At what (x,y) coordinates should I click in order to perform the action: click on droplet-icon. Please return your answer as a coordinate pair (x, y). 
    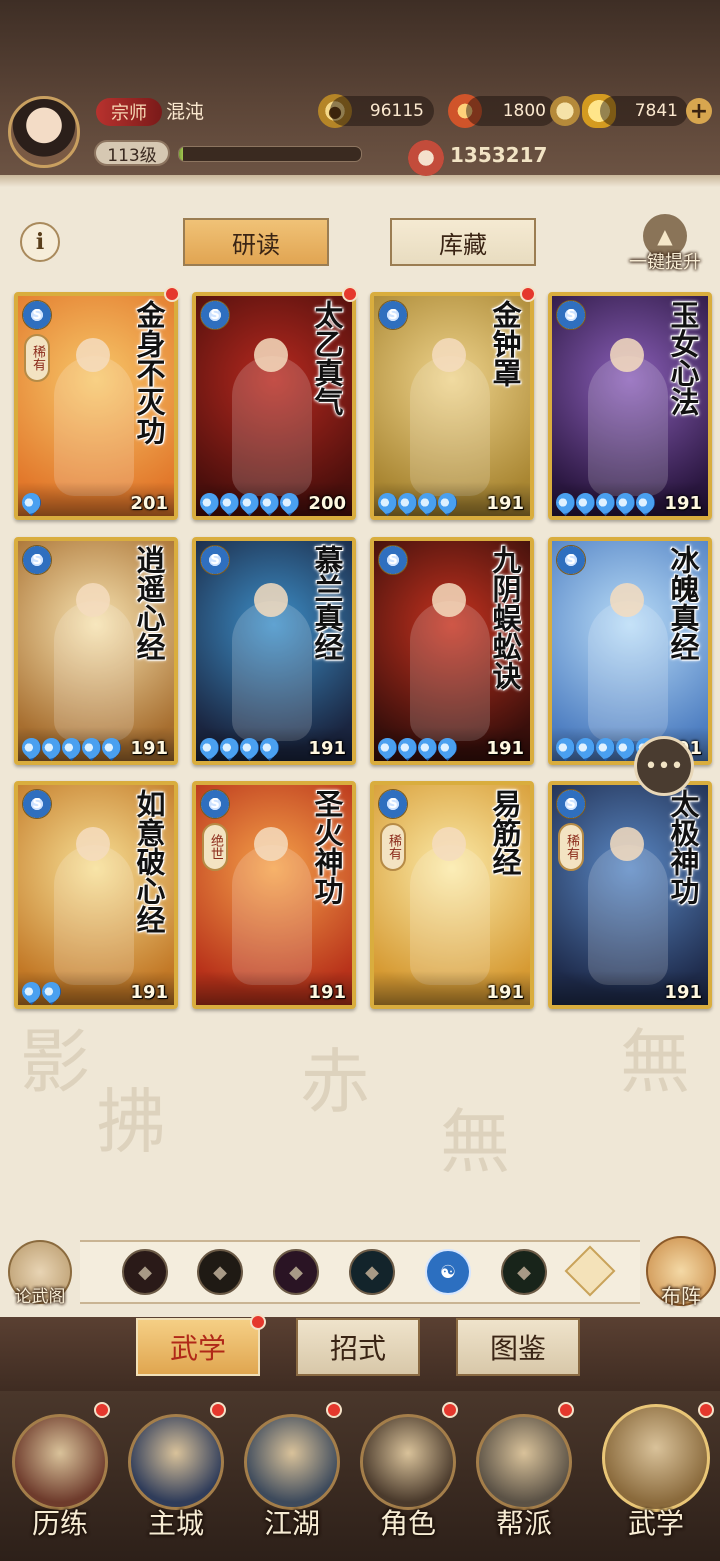
    Looking at the image, I should click on (645, 502).